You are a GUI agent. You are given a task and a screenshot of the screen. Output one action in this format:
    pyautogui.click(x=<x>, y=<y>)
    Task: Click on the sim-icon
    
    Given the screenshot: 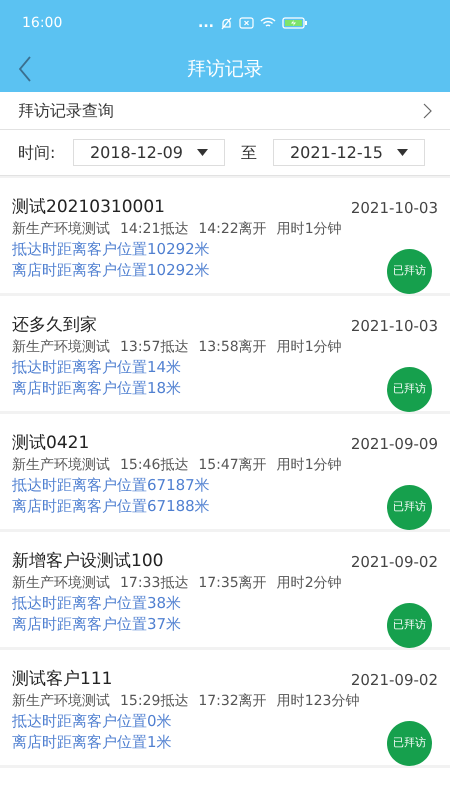 What is the action you would take?
    pyautogui.click(x=246, y=23)
    